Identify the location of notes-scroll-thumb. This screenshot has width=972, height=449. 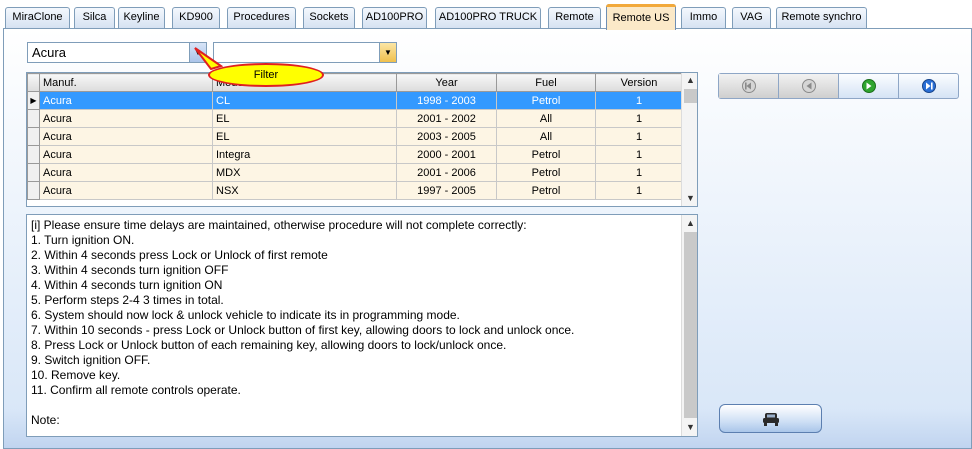
(690, 325).